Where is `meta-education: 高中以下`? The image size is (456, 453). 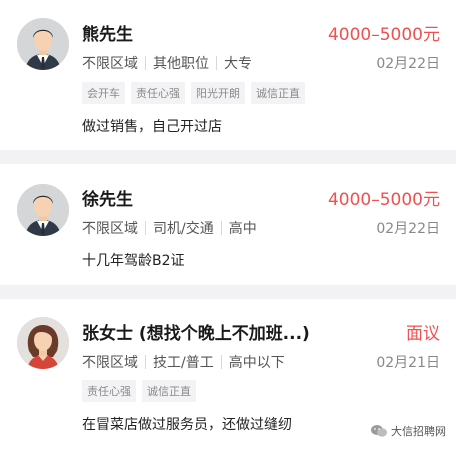
meta-education: 高中以下 is located at coordinates (256, 363).